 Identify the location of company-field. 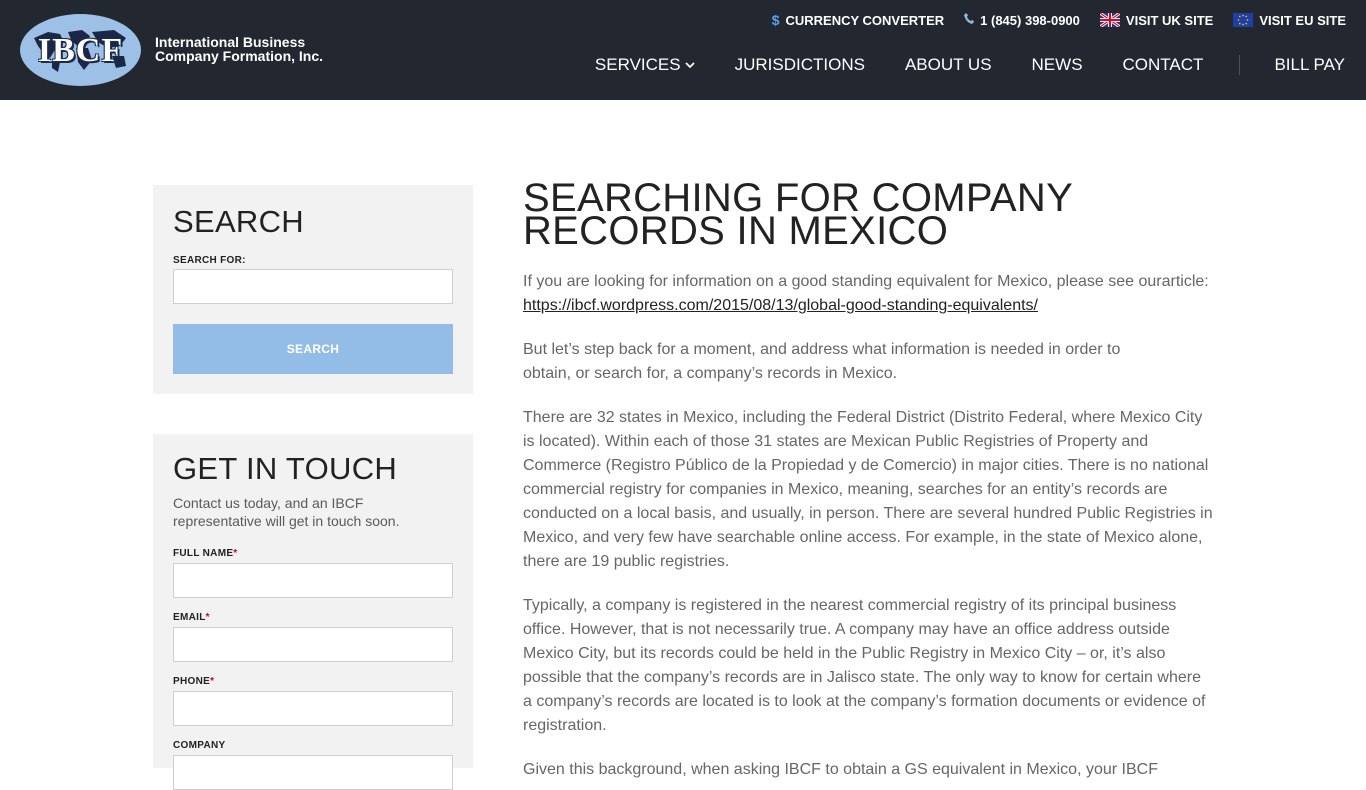
(313, 772).